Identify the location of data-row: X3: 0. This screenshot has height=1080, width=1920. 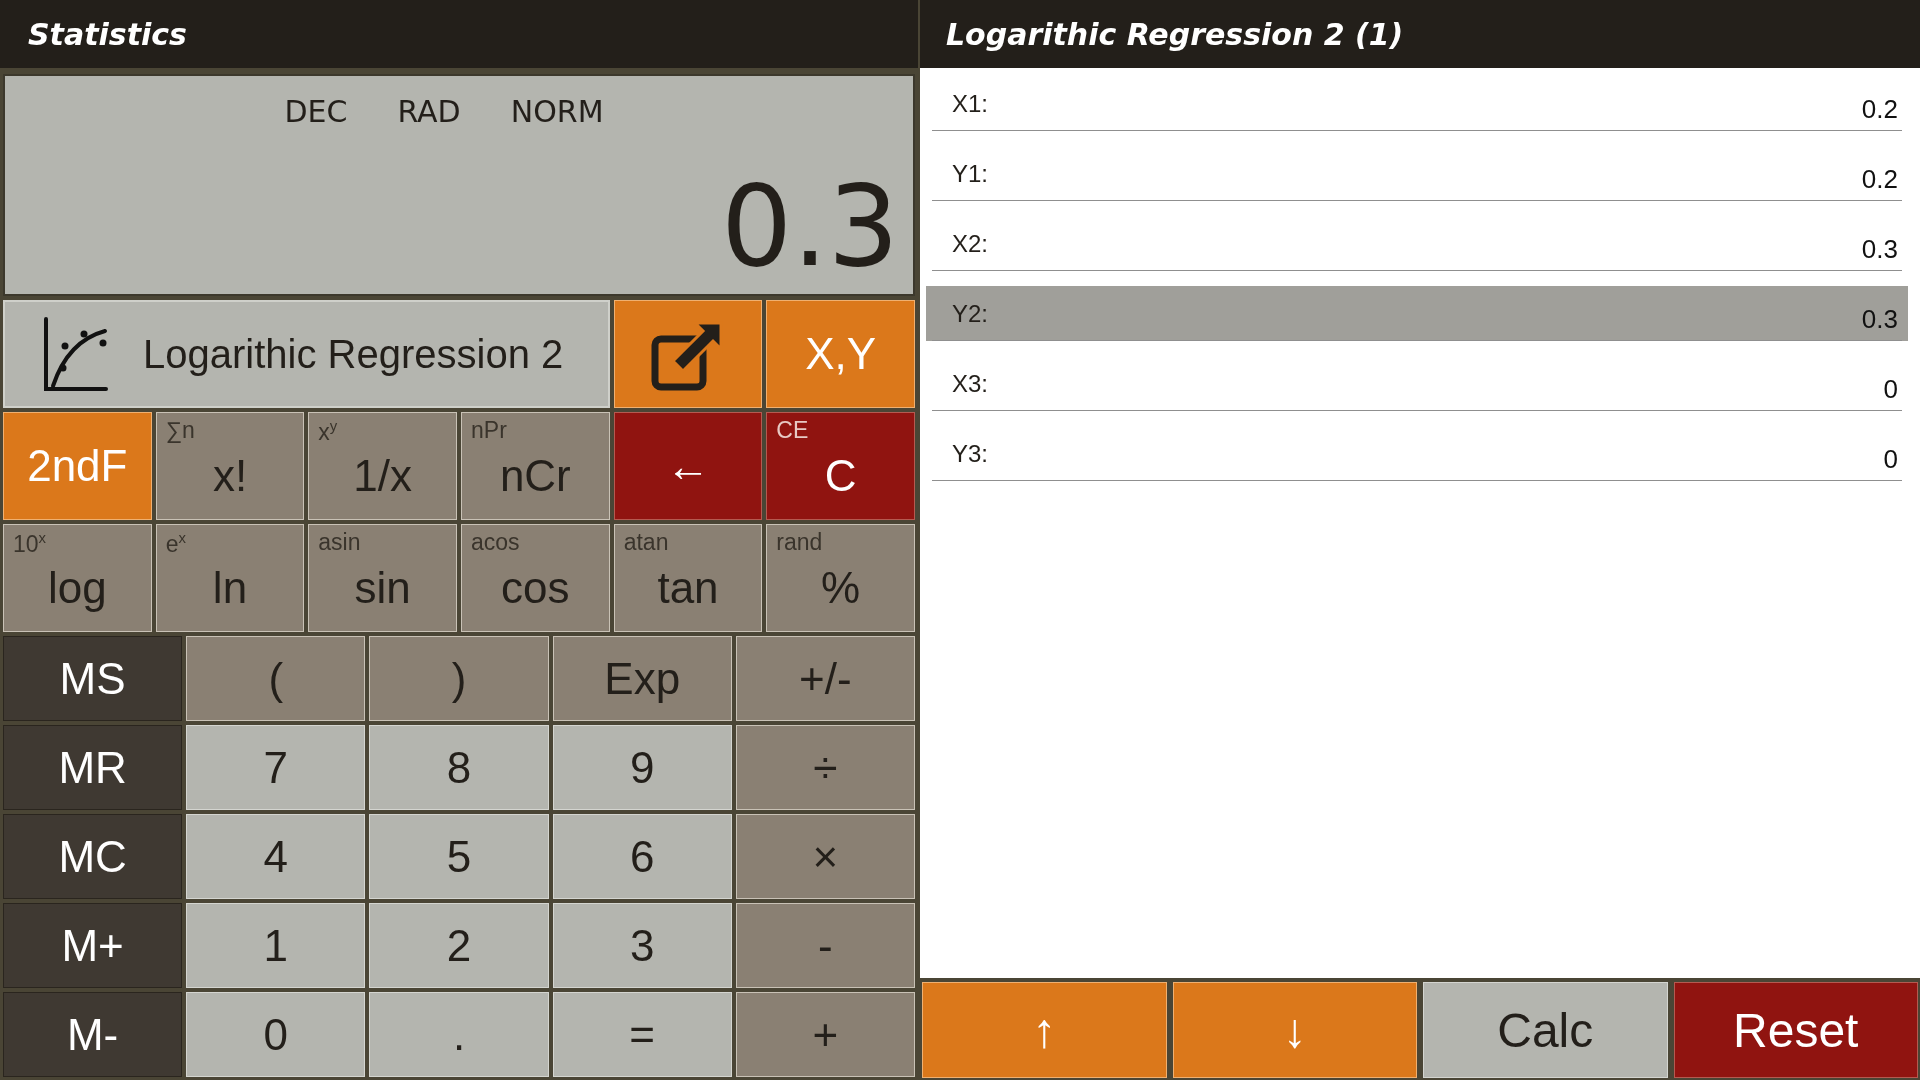
(1417, 383).